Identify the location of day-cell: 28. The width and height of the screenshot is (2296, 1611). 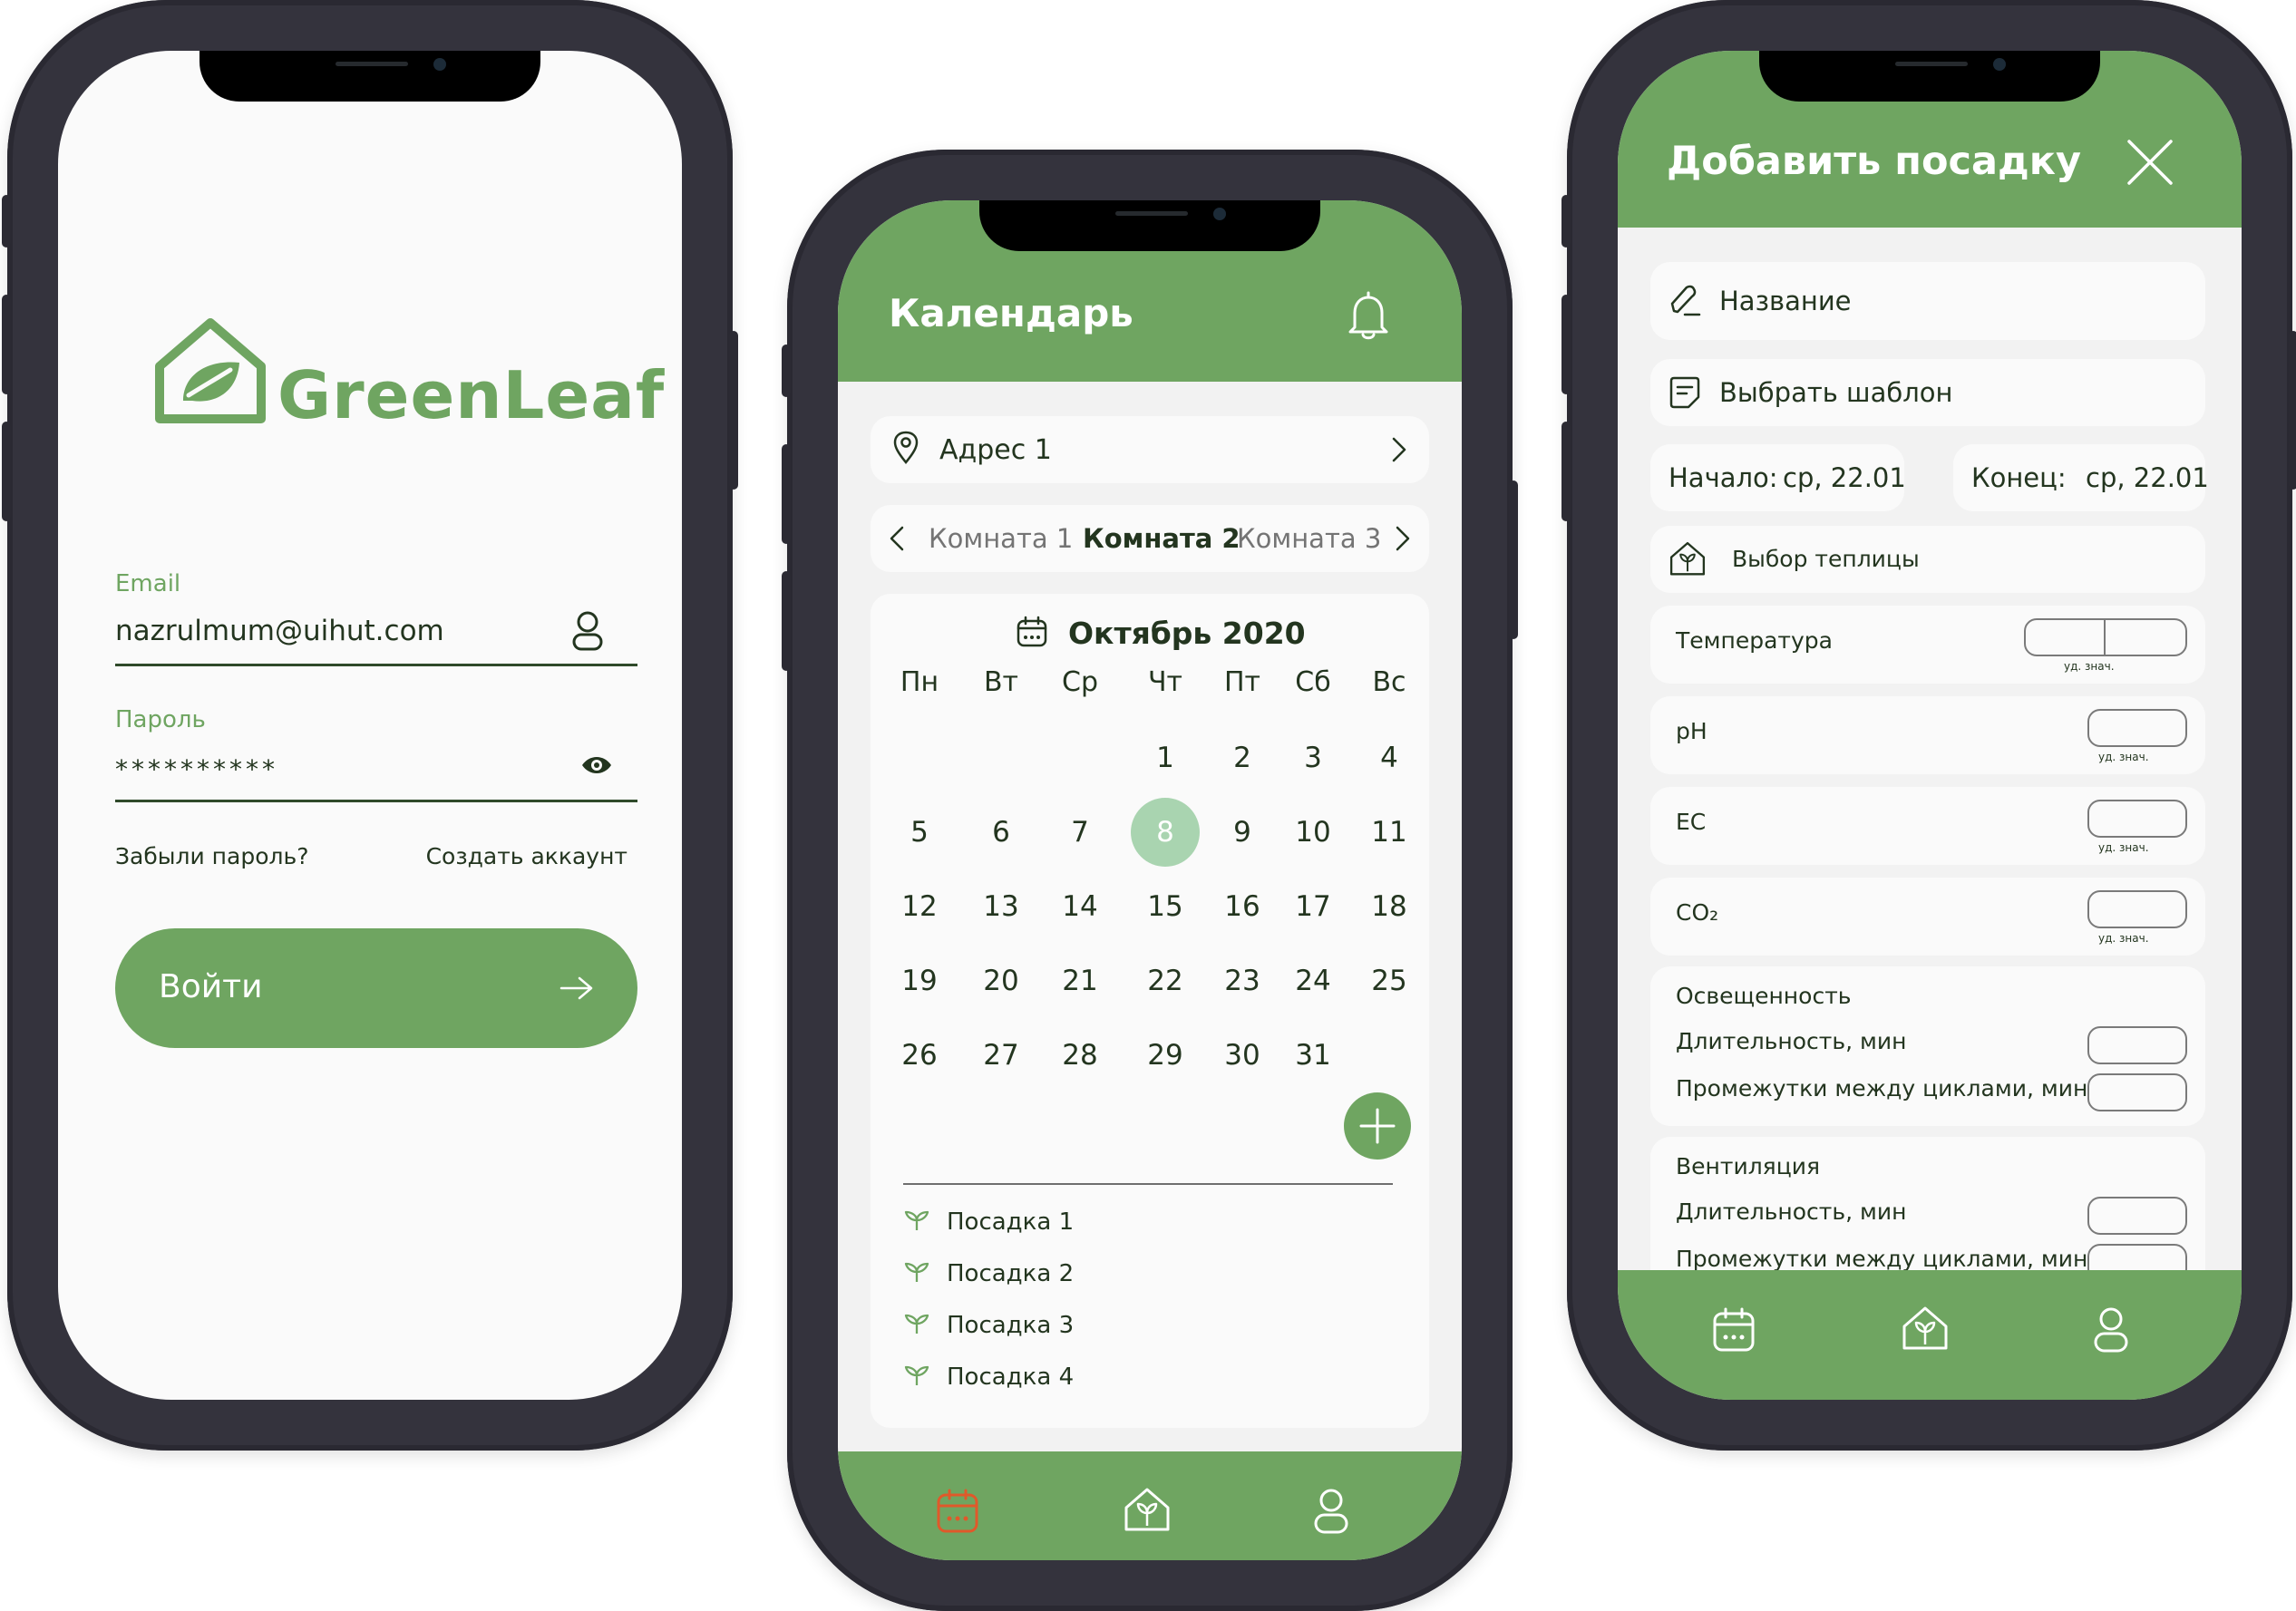
(1080, 1055).